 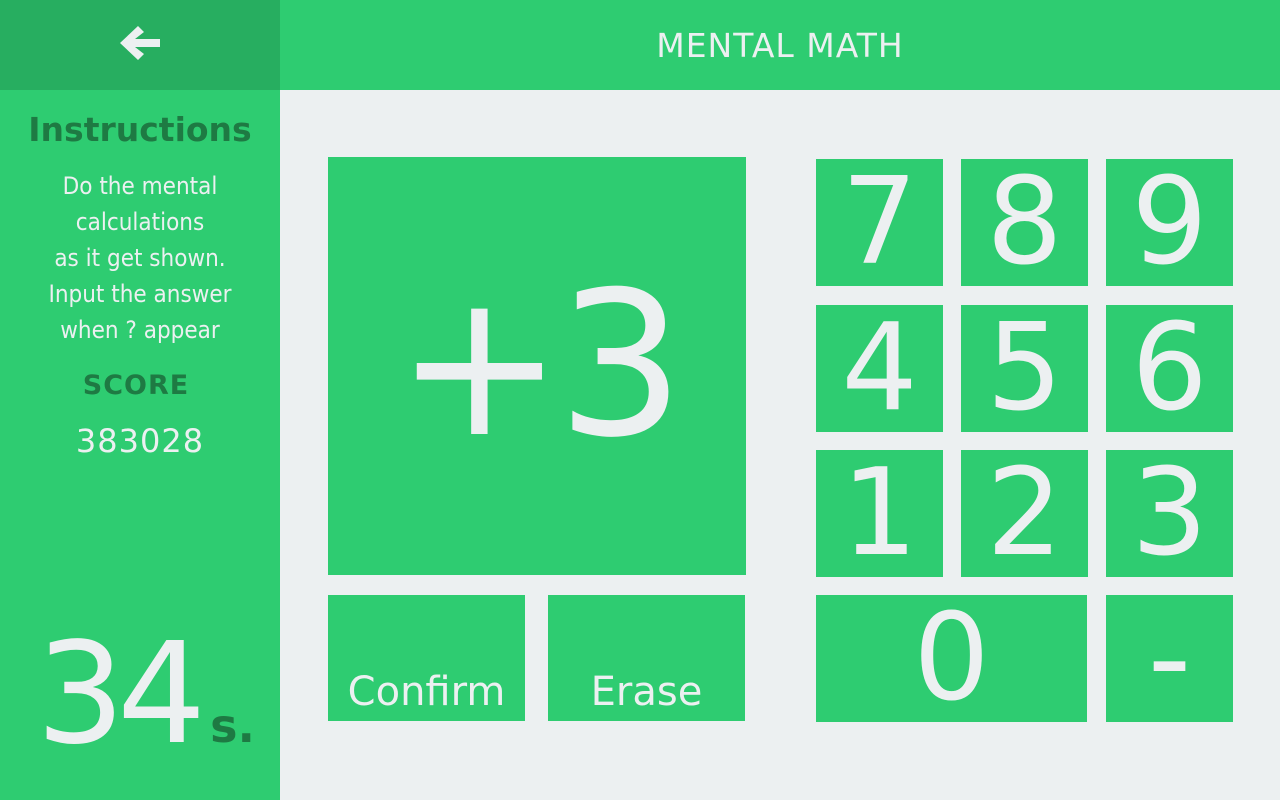 What do you see at coordinates (140, 441) in the screenshot?
I see `score-value: 383028` at bounding box center [140, 441].